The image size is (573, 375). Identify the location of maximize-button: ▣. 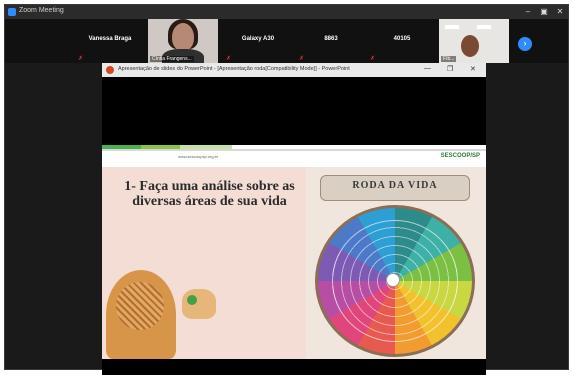
(544, 12).